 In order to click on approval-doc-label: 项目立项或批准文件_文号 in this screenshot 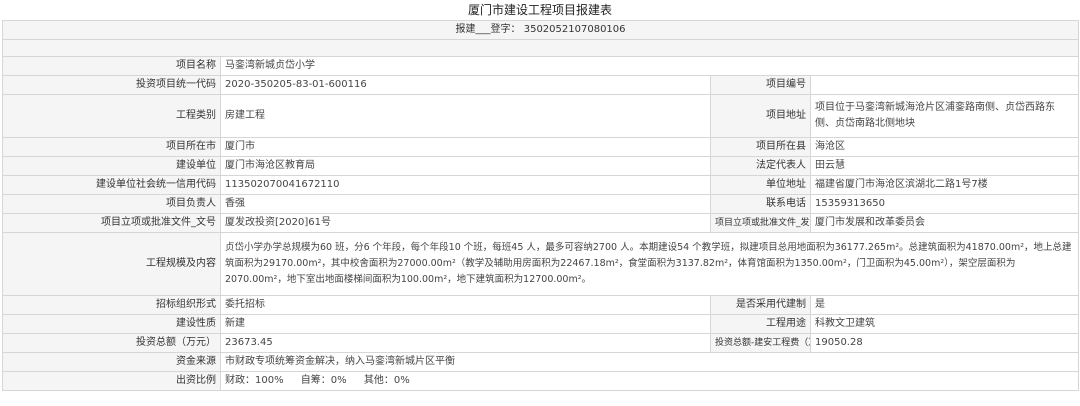, I will do `click(111, 223)`.